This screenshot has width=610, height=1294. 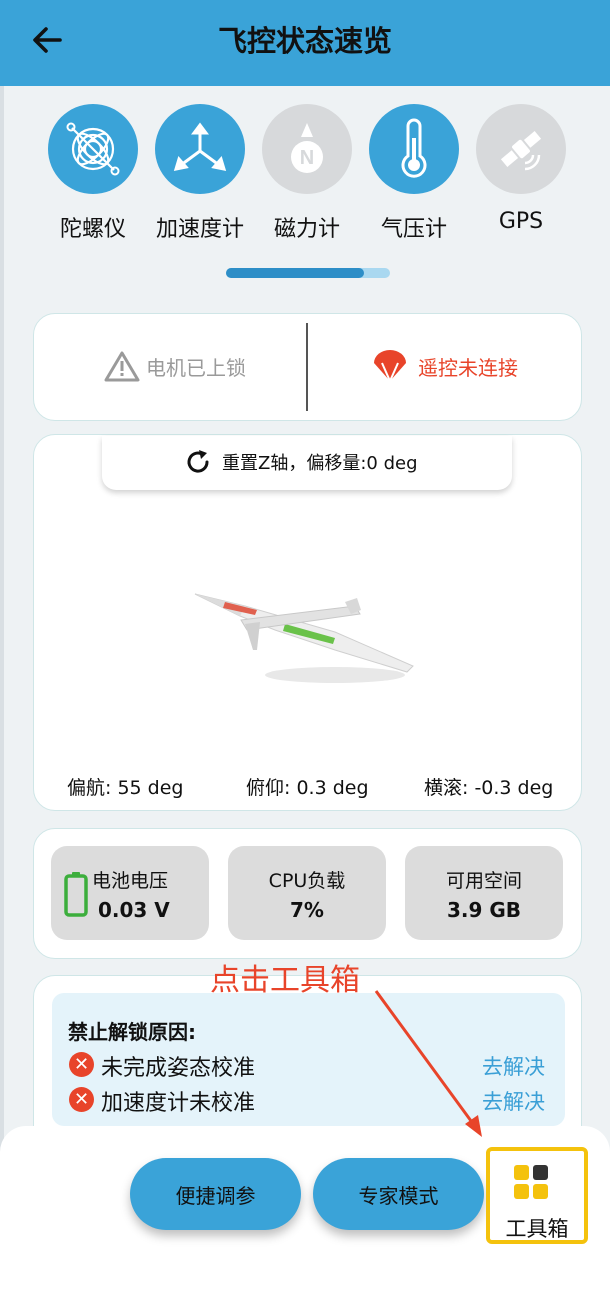 I want to click on sensor-gps, so click(x=521, y=149).